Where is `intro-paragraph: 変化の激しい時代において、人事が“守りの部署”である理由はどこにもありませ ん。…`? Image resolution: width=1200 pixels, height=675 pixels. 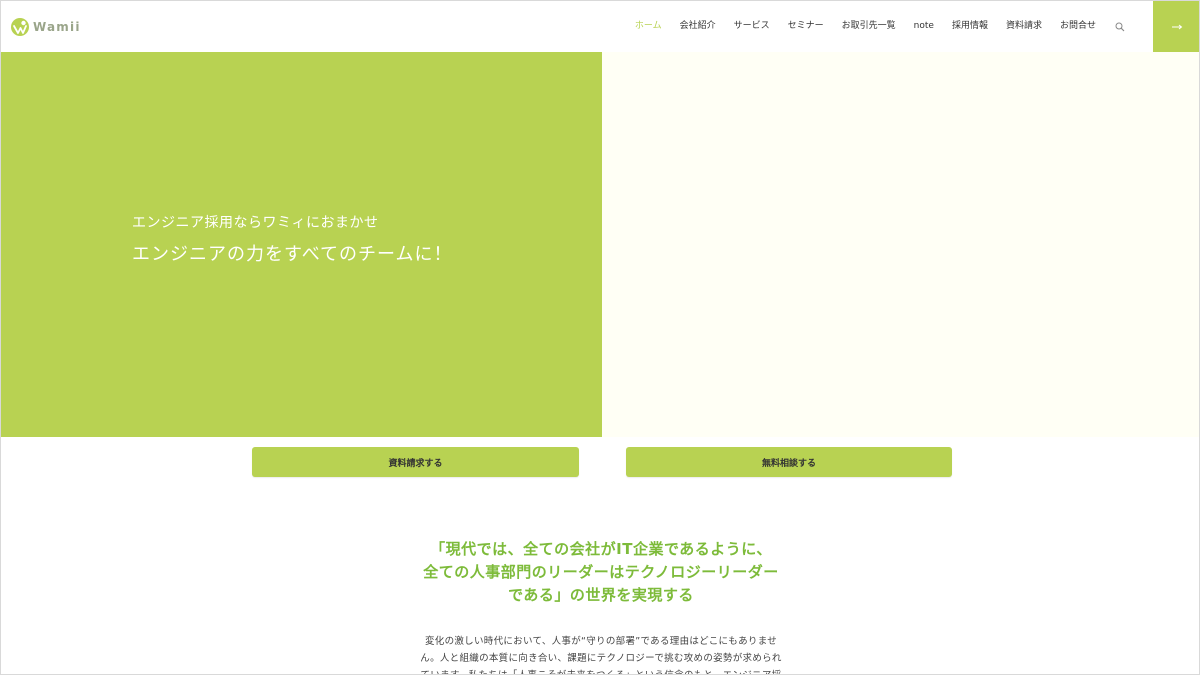 intro-paragraph: 変化の激しい時代において、人事が“守りの部署”である理由はどこにもありませ ん。… is located at coordinates (601, 653).